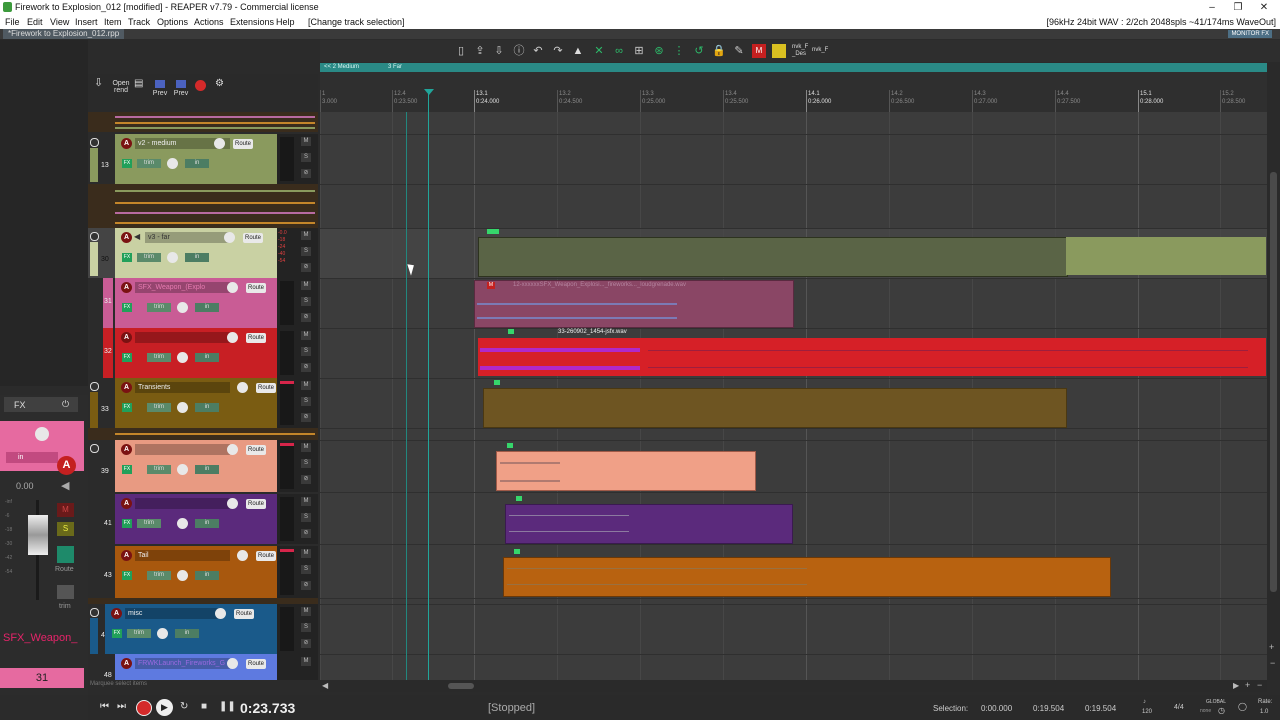  I want to click on region-bar: << 2 Medium 3 Far, so click(793, 67).